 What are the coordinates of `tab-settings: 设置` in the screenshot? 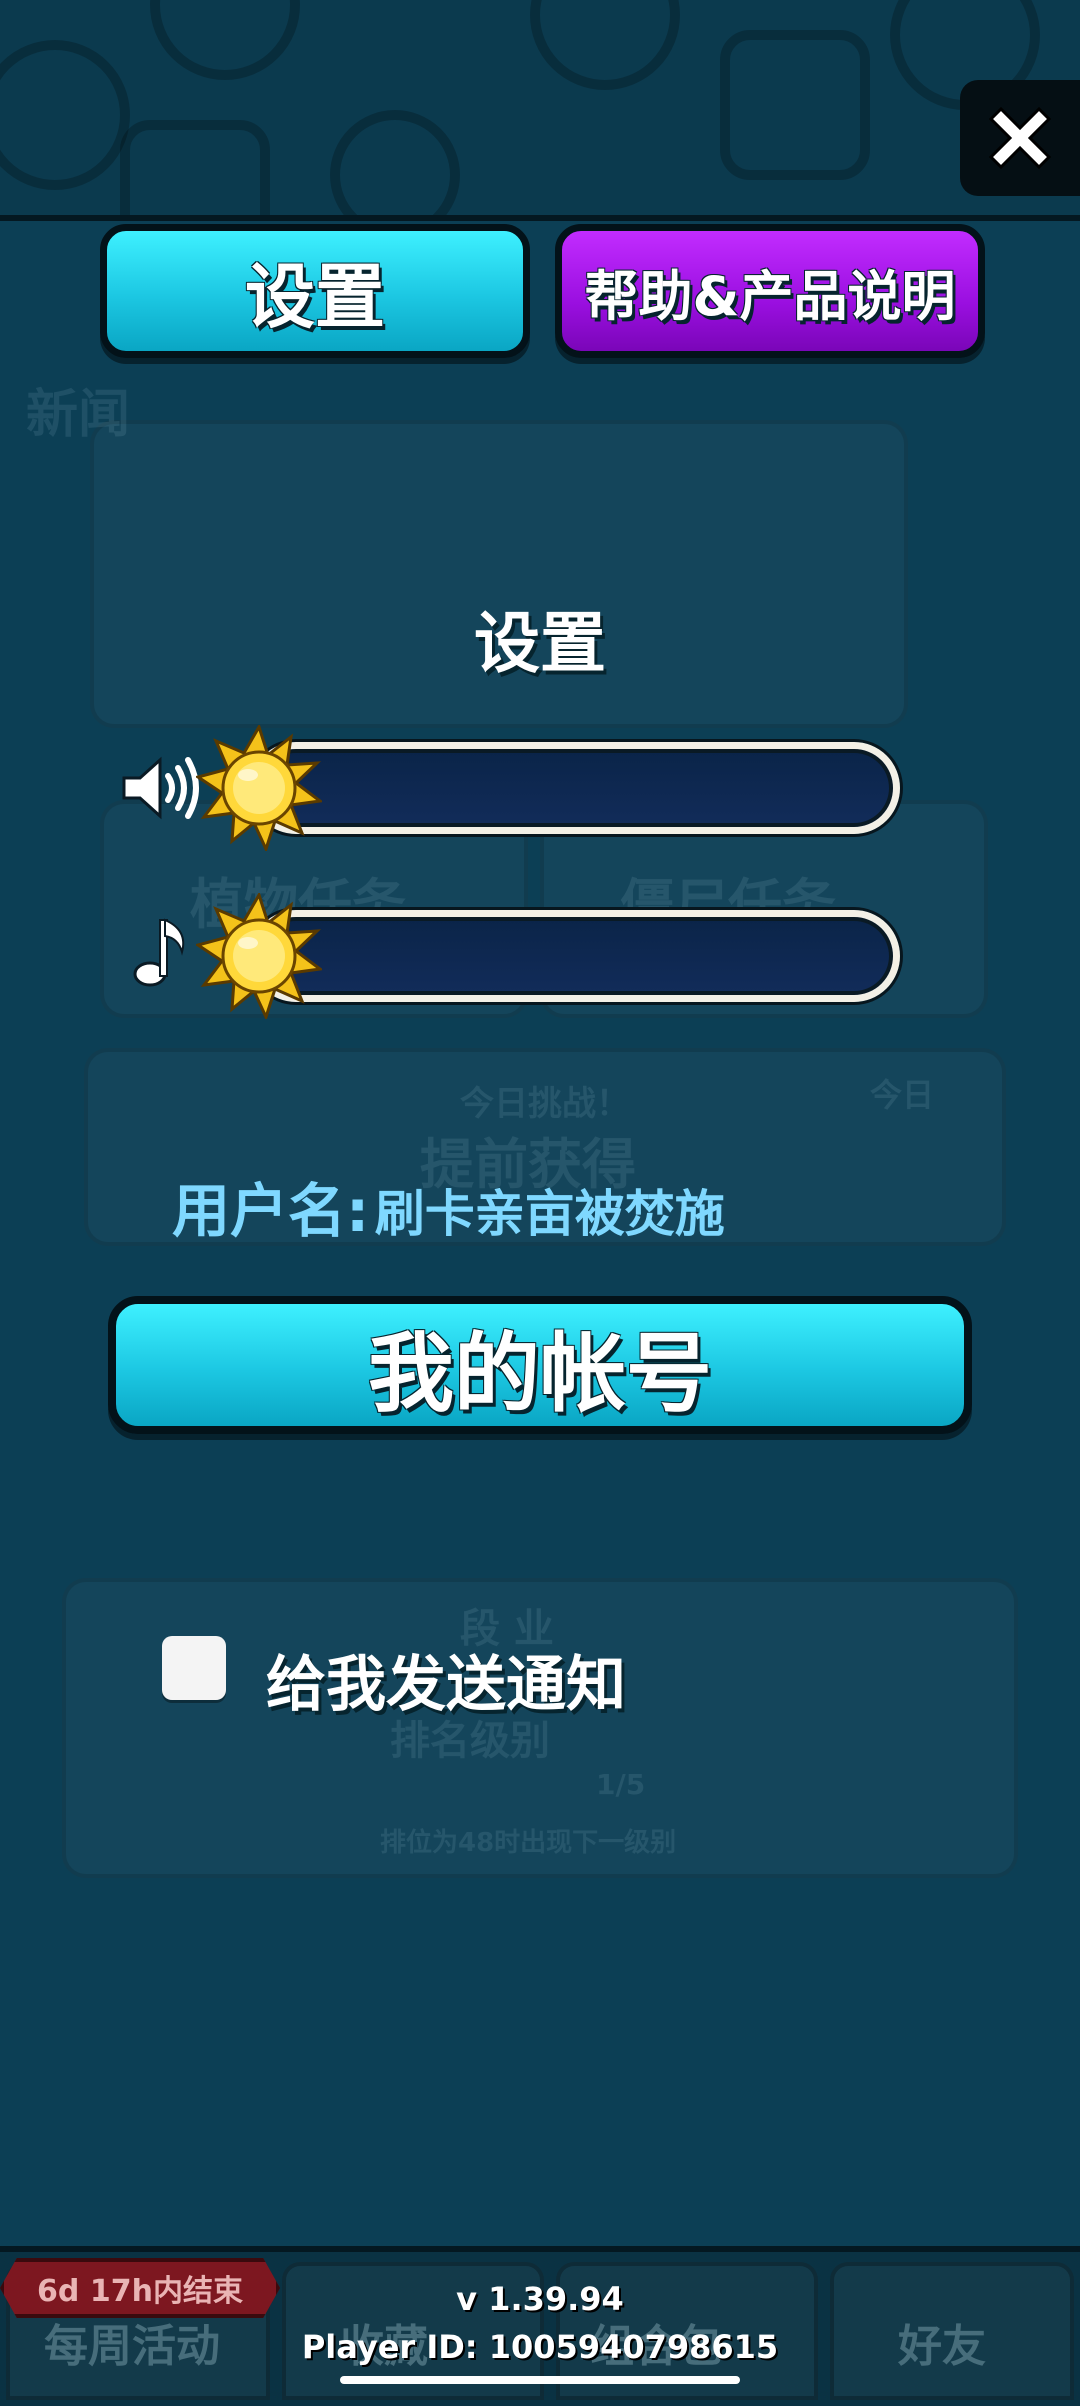 It's located at (315, 291).